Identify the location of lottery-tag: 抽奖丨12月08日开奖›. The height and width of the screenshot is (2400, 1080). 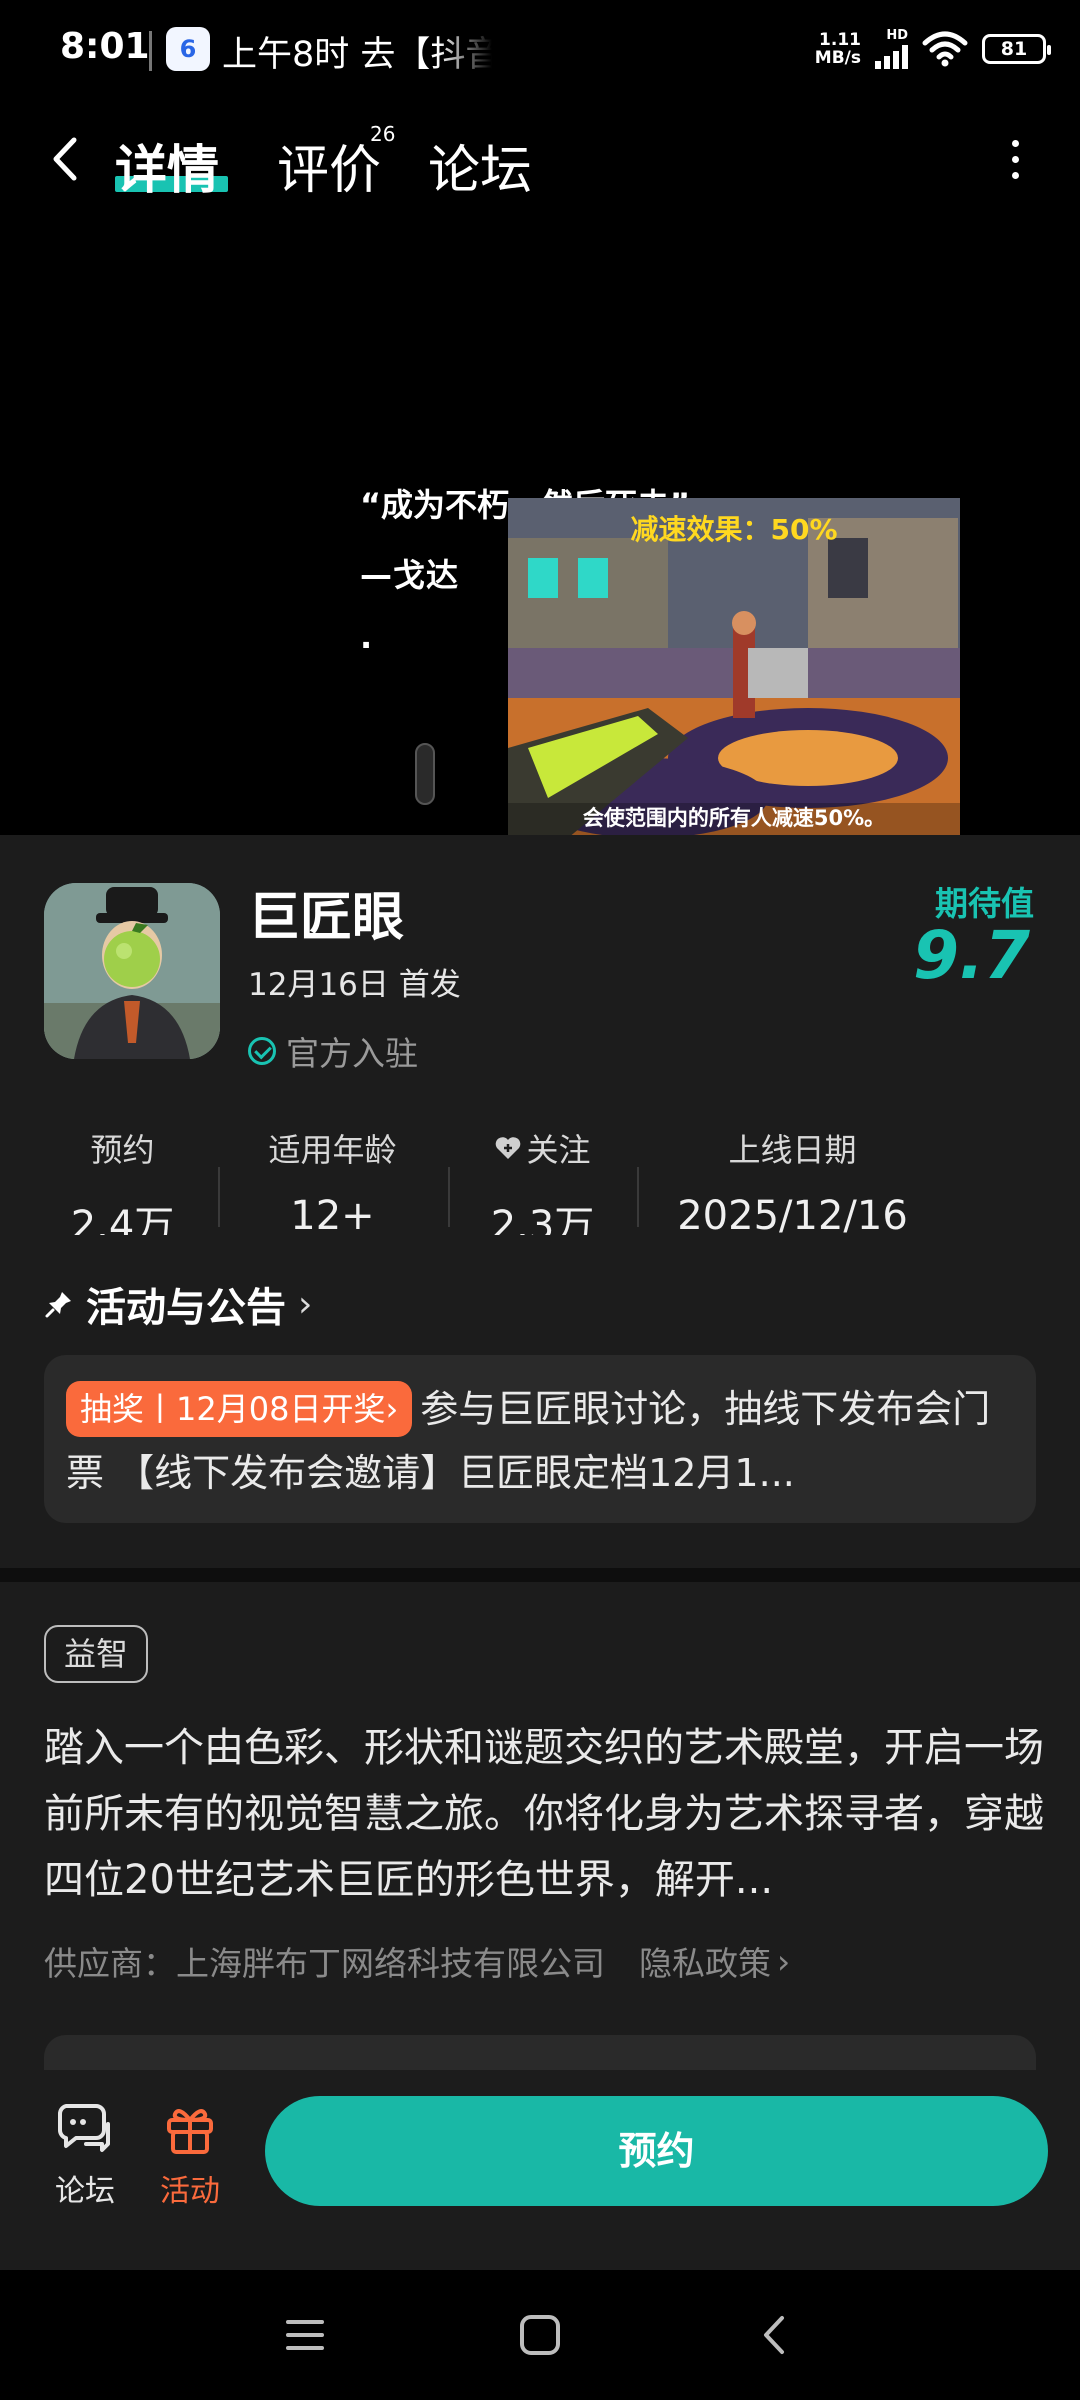
(239, 1409).